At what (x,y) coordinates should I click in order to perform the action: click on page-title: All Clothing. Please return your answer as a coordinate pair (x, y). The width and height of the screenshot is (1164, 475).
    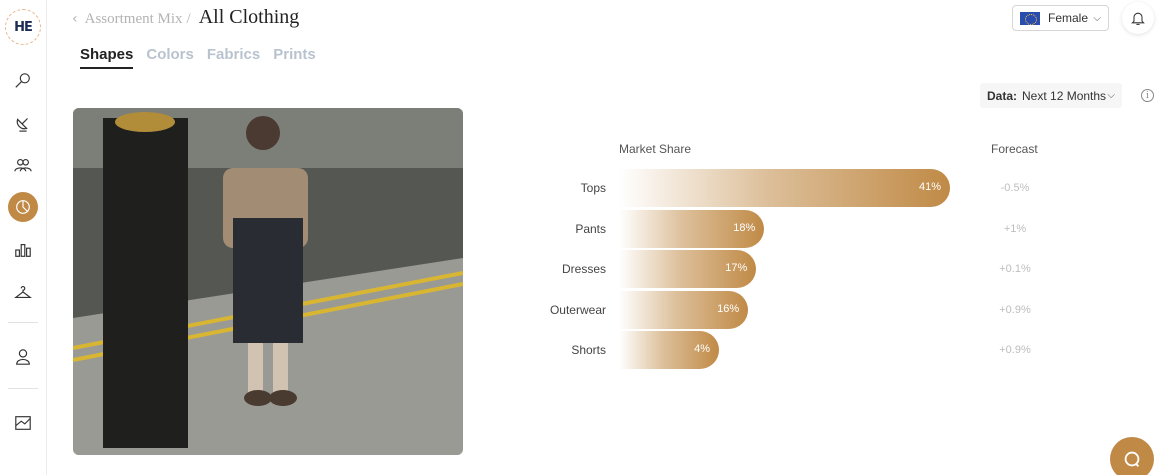
    Looking at the image, I should click on (249, 17).